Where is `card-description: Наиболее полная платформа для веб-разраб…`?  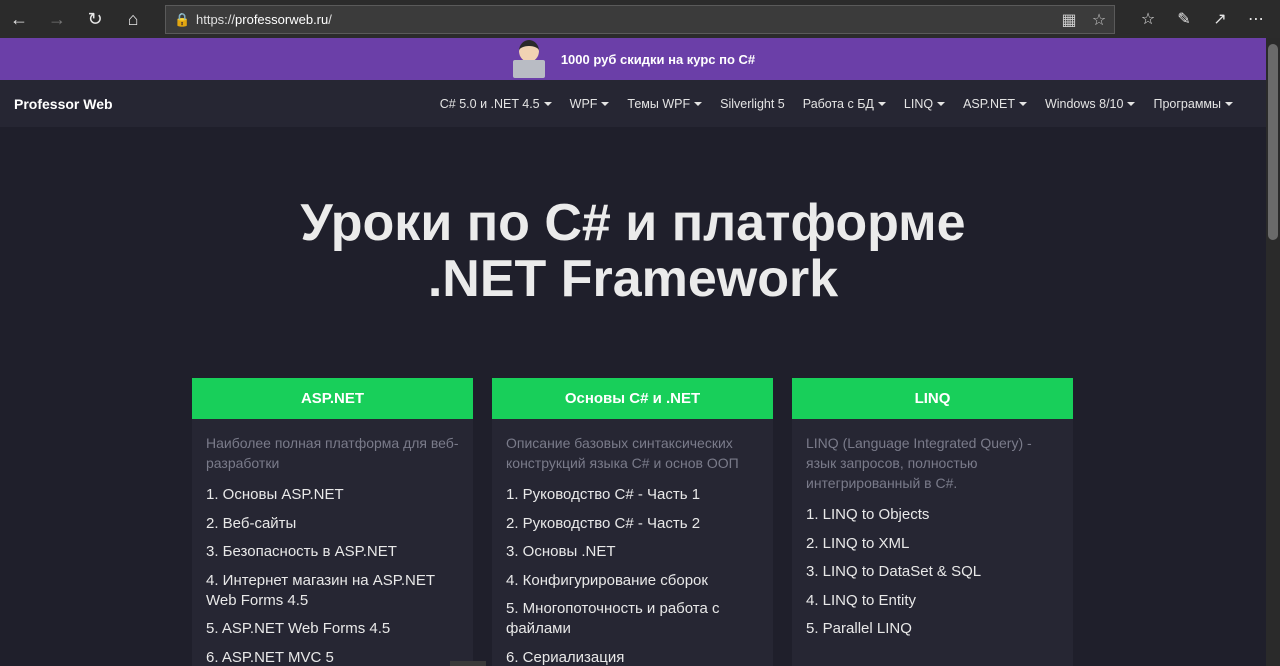 card-description: Наиболее полная платформа для веб-разраб… is located at coordinates (332, 453).